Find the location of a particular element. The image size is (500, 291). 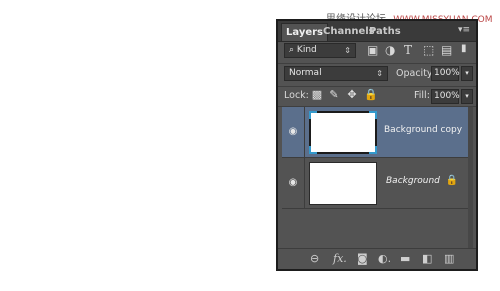

smart-object-filter-icon: ▤ is located at coordinates (446, 50).